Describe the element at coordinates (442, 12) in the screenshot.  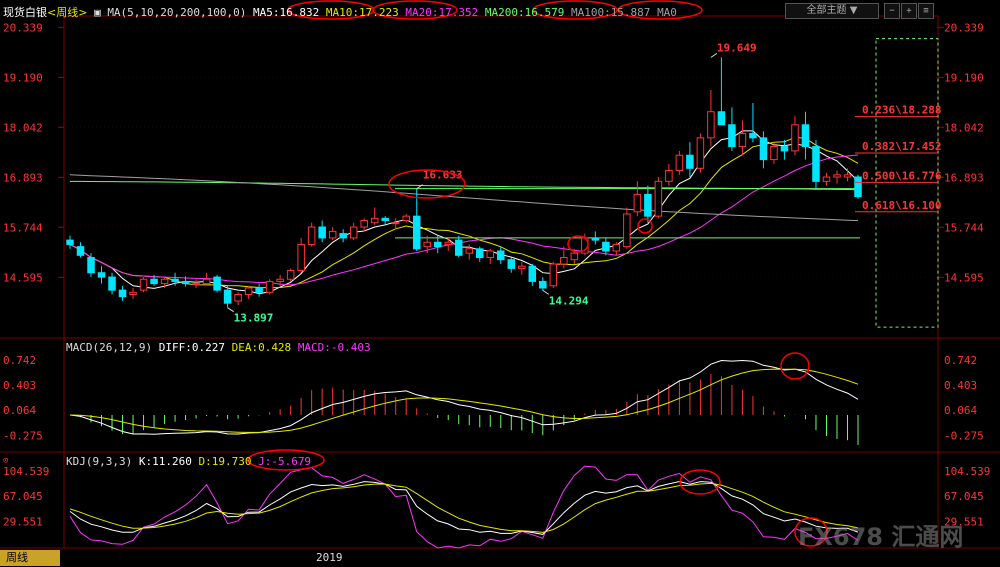
I see `ma20-value: MA20:17.352` at that location.